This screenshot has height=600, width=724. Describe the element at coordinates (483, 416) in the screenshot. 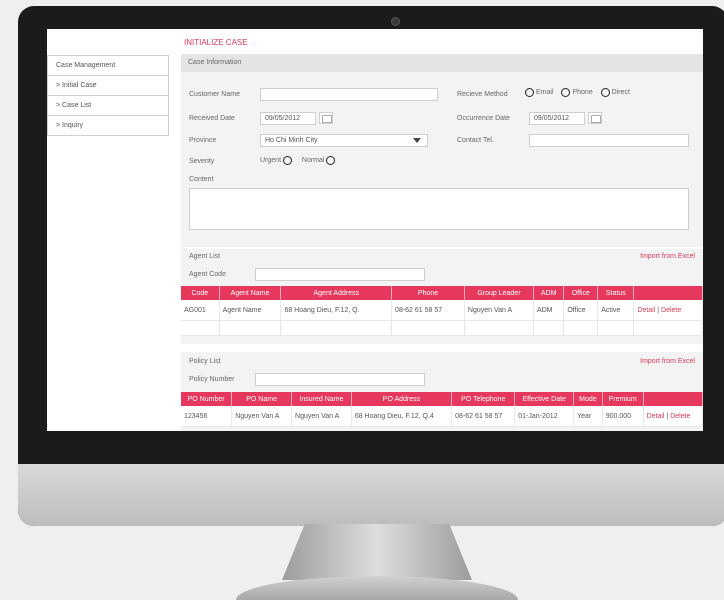

I see `po-telephone-cell: 08-62 61 58 57` at that location.